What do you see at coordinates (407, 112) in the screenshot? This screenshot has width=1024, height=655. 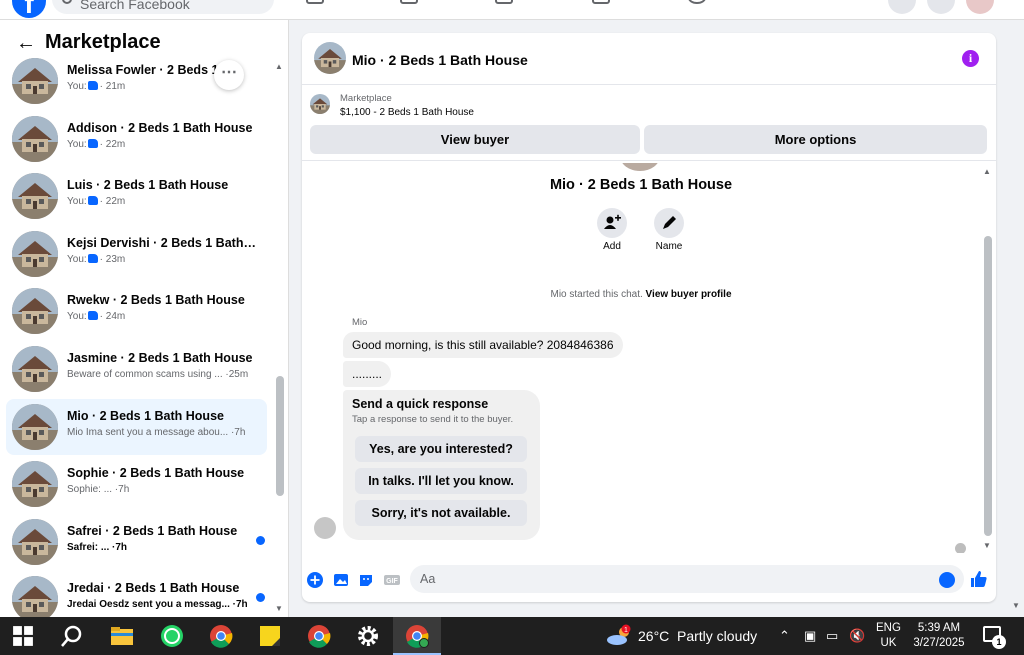 I see `listing-price-title: $1,100 - 2 Beds 1 Bath House` at bounding box center [407, 112].